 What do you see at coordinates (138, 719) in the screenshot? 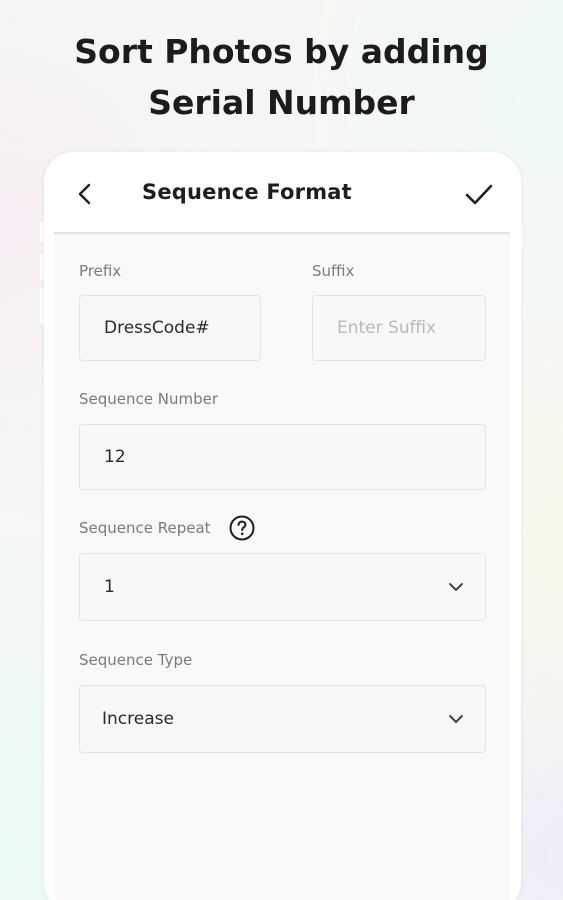
I see `sequence-type-value: Increase` at bounding box center [138, 719].